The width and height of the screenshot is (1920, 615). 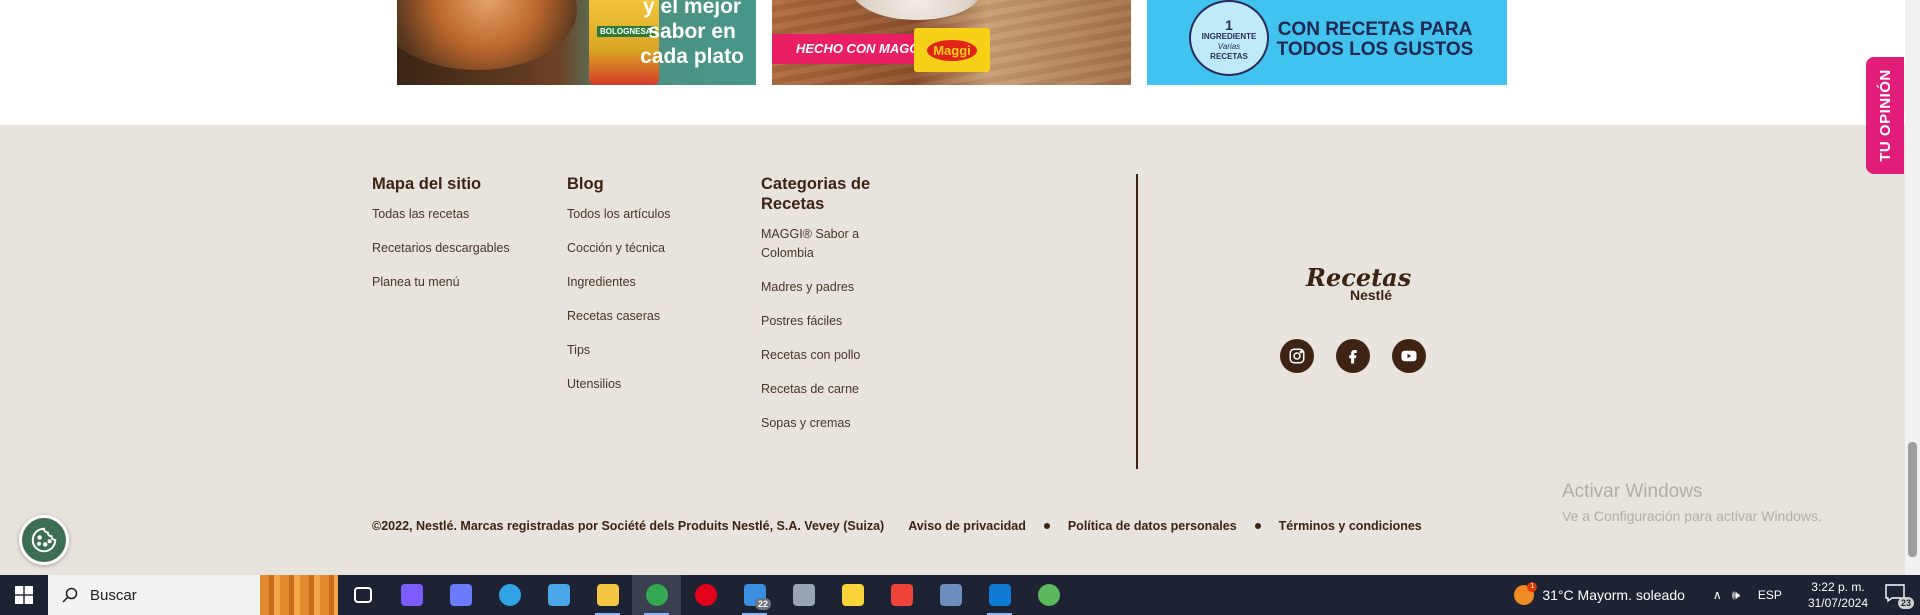 What do you see at coordinates (967, 526) in the screenshot?
I see `privacy-notice-link: Aviso de privacidad` at bounding box center [967, 526].